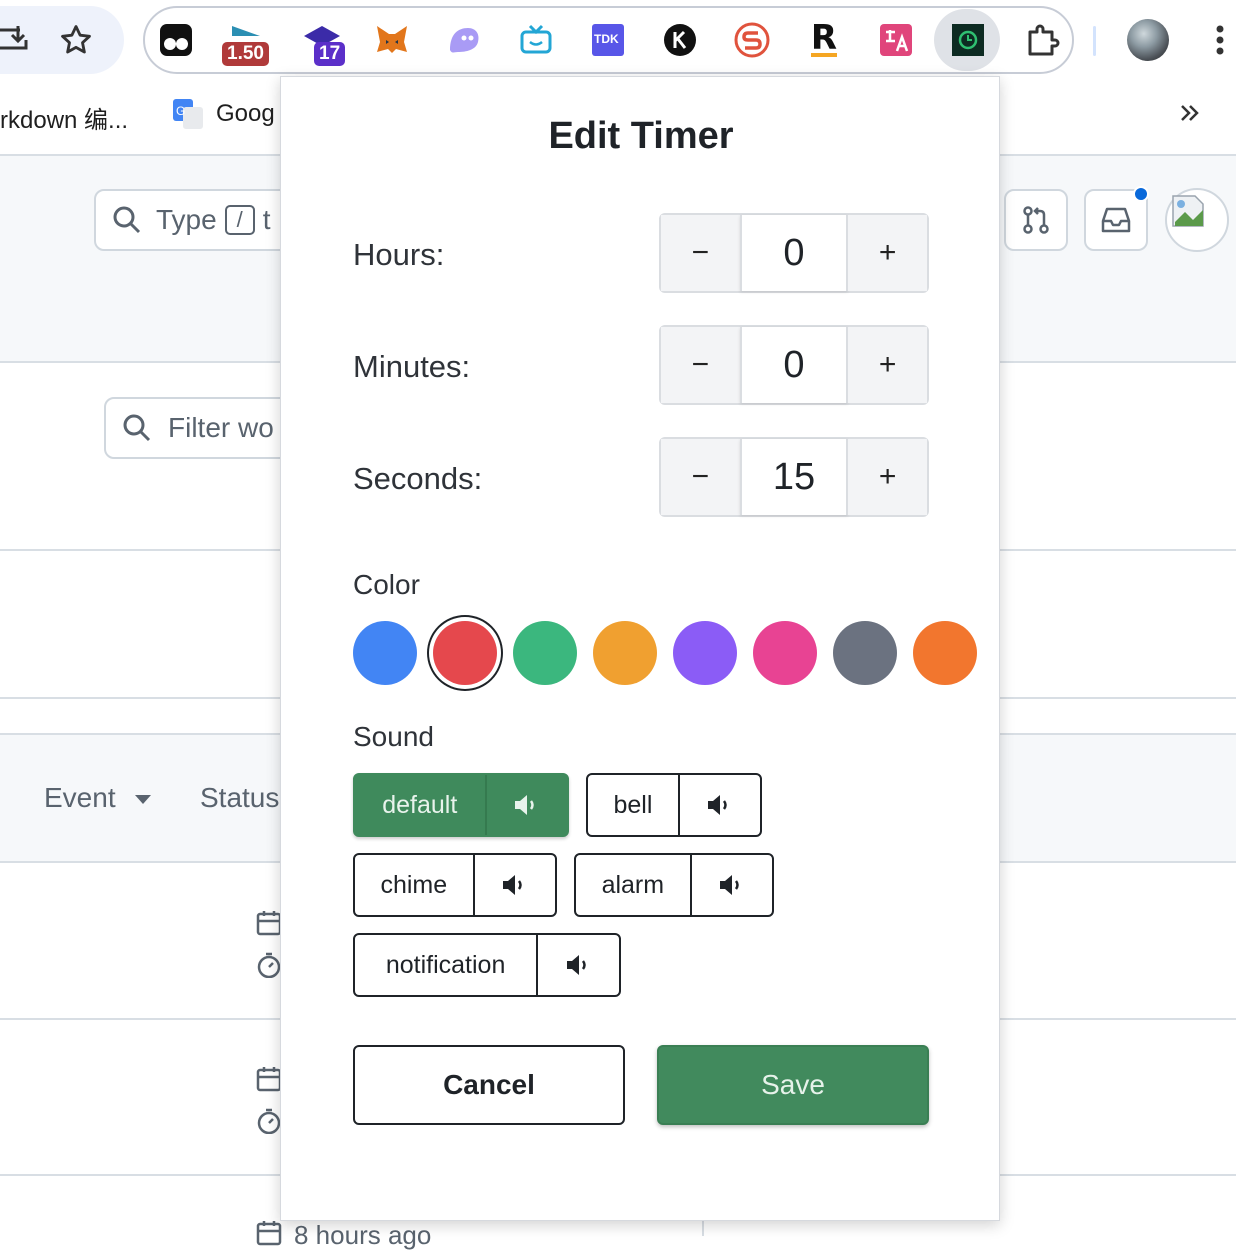  Describe the element at coordinates (865, 653) in the screenshot. I see `color-swatch-gray` at that location.